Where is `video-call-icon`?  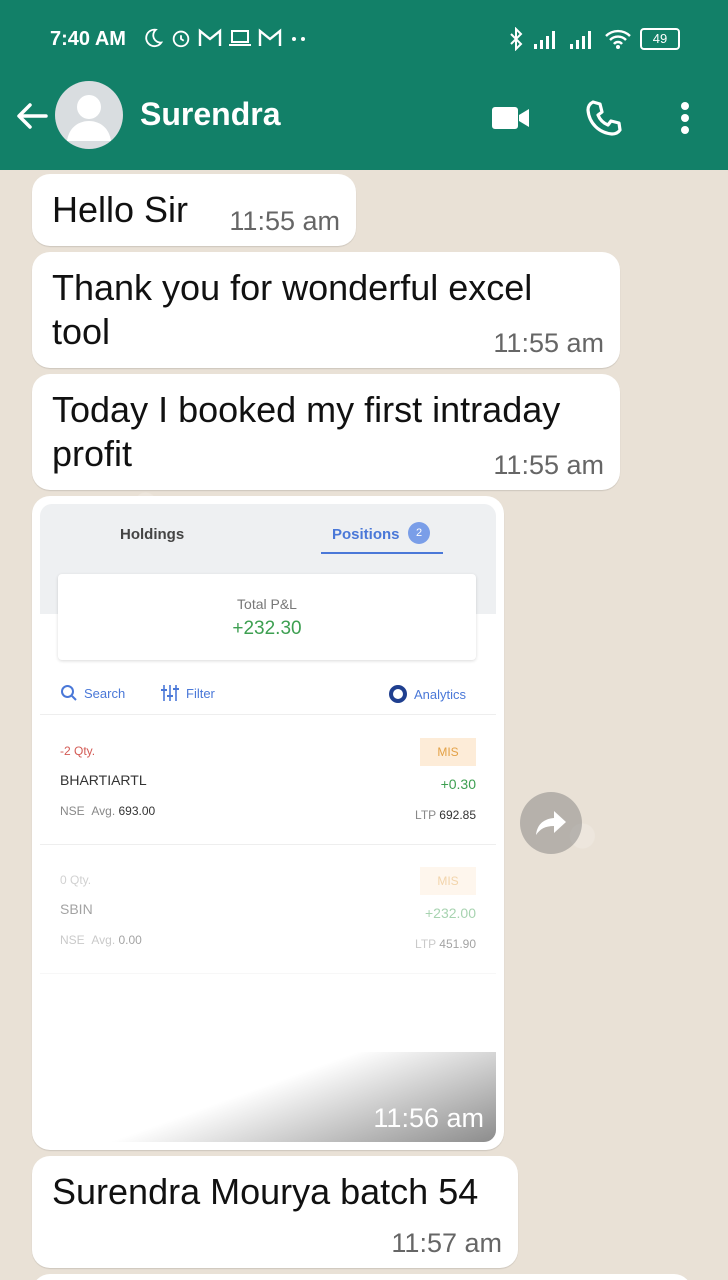
video-call-icon is located at coordinates (511, 118).